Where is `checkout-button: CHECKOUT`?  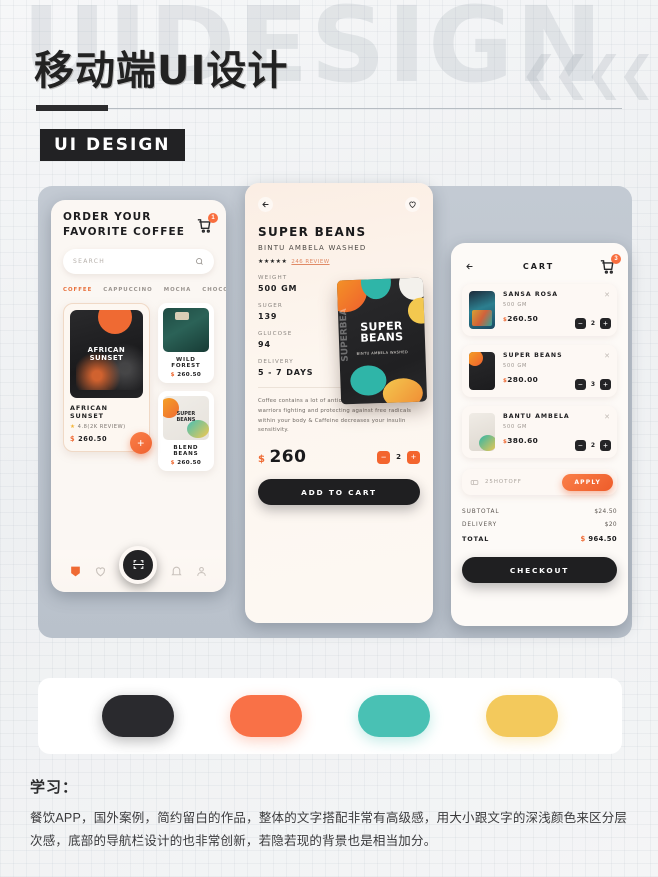
checkout-button: CHECKOUT is located at coordinates (539, 570).